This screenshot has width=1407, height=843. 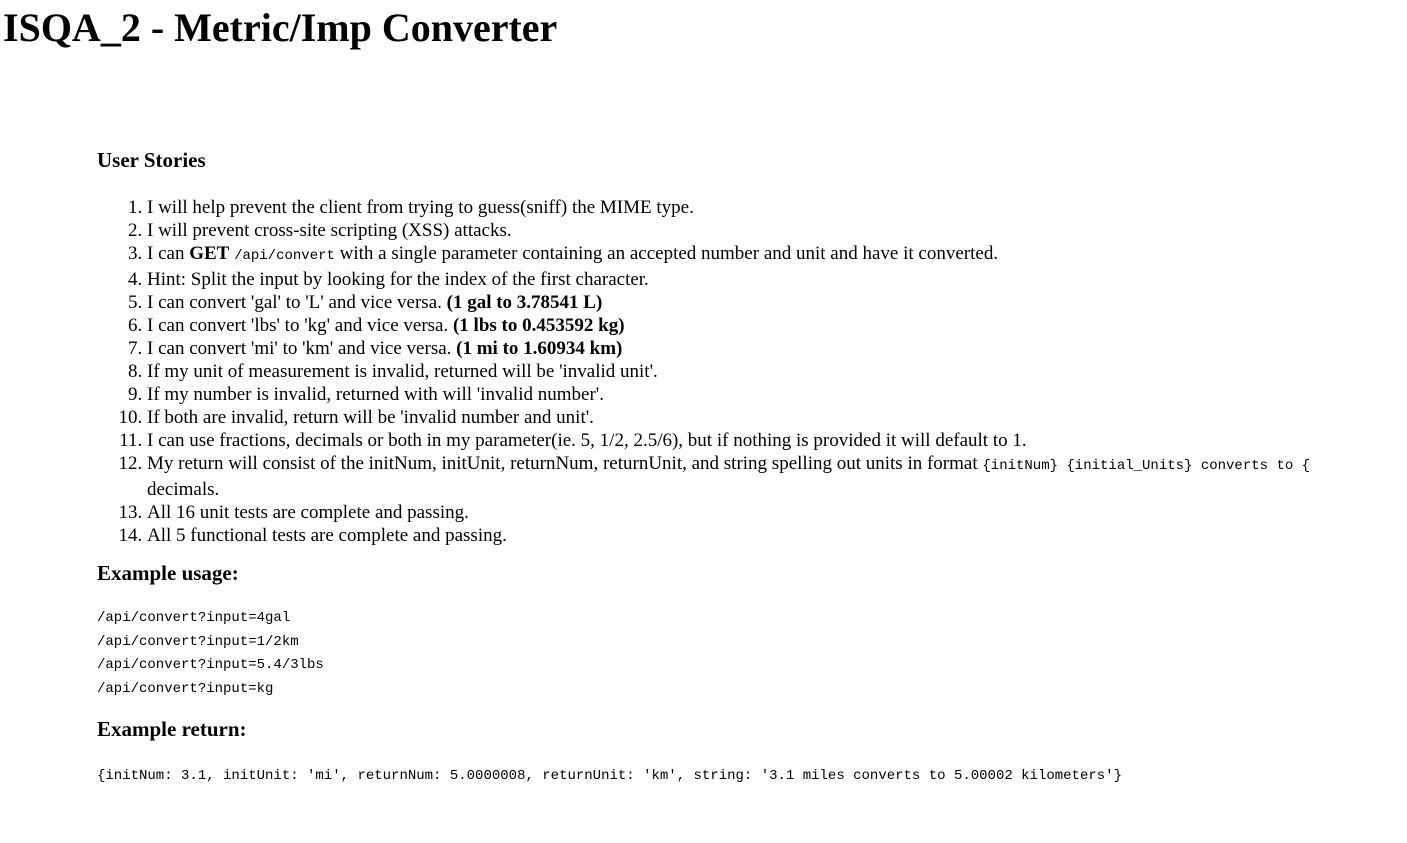 I want to click on example-return-heading: Example return:, so click(x=172, y=729).